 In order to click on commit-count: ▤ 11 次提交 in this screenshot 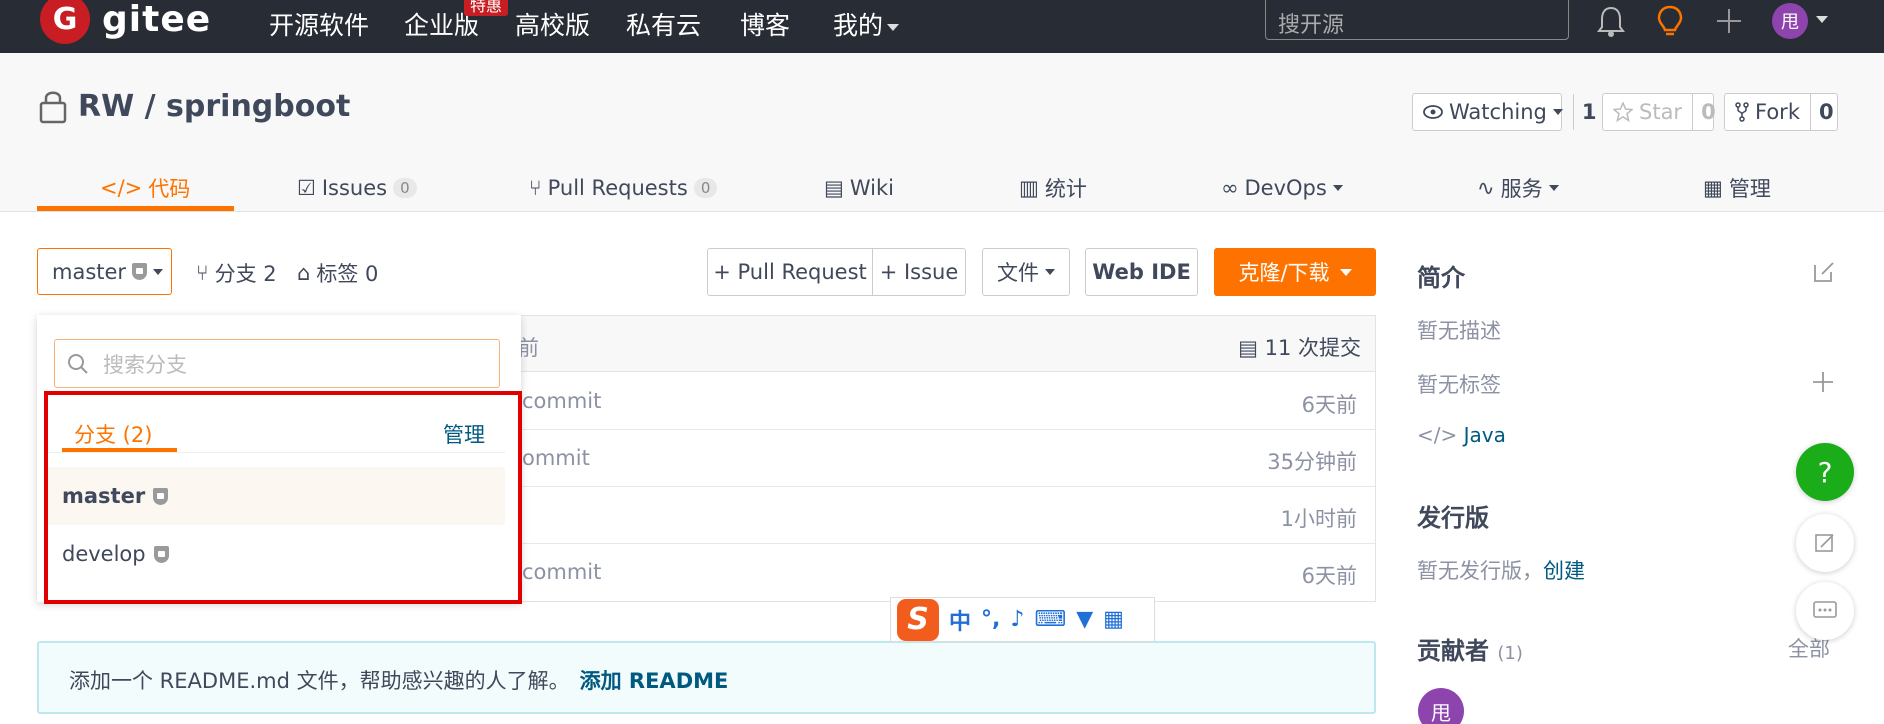, I will do `click(1299, 347)`.